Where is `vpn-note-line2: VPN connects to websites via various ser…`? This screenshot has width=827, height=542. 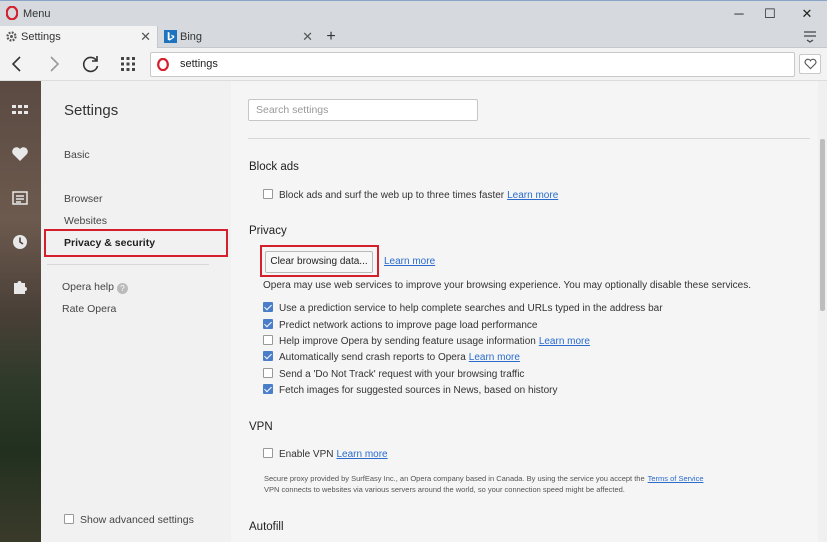 vpn-note-line2: VPN connects to websites via various ser… is located at coordinates (444, 489).